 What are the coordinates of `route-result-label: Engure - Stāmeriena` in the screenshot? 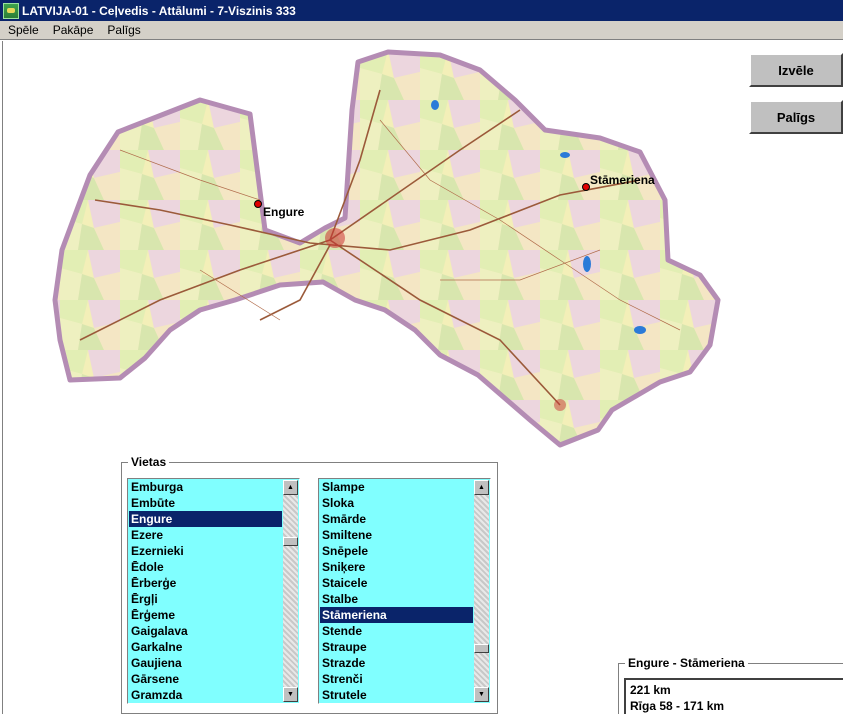 It's located at (686, 663).